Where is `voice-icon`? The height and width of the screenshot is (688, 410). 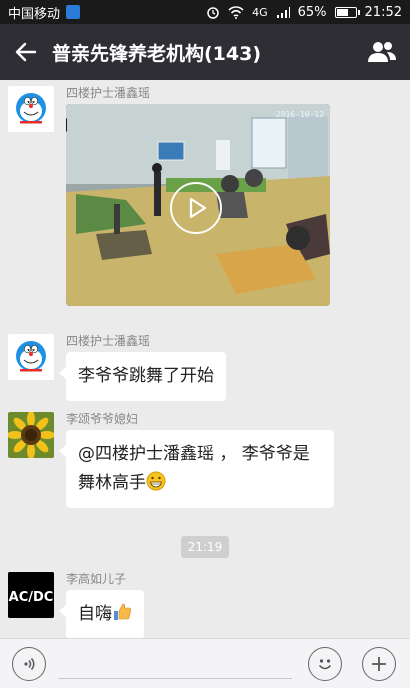 voice-icon is located at coordinates (29, 664).